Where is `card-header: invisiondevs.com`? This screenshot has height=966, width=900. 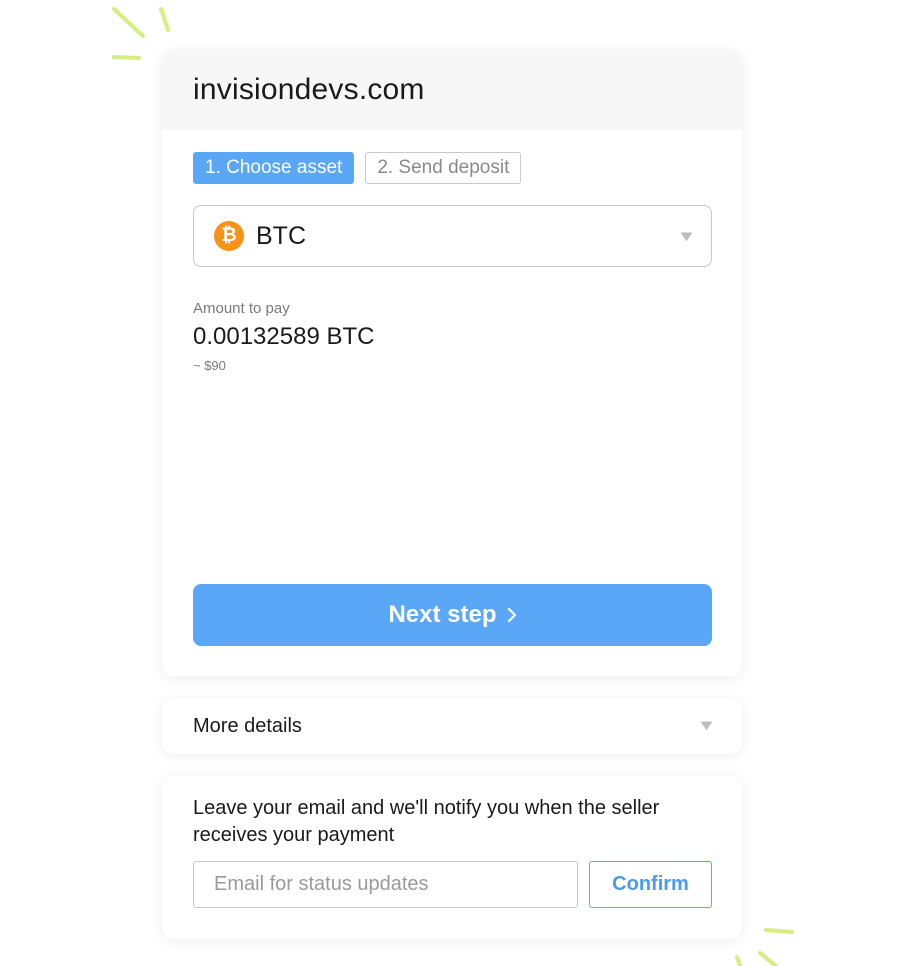
card-header: invisiondevs.com is located at coordinates (452, 90).